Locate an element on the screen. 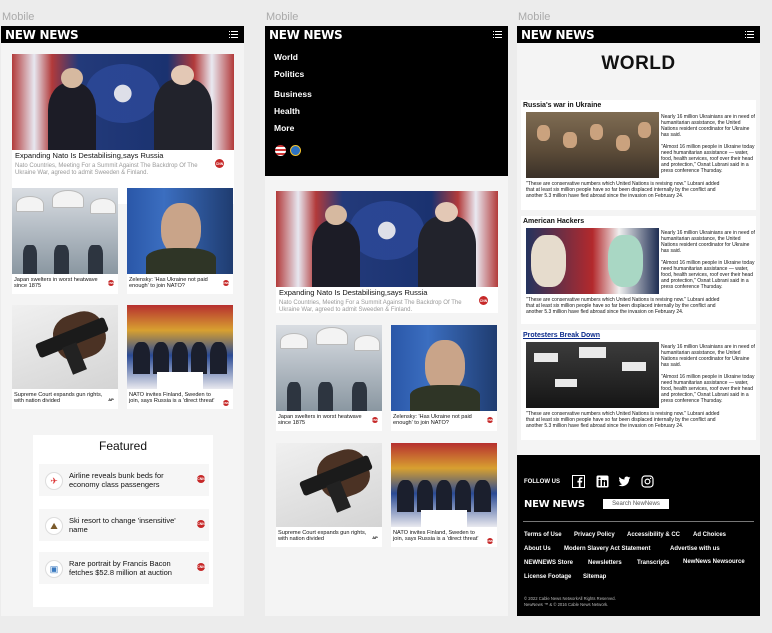 Image resolution: width=772 pixels, height=633 pixels. footer-link: Privacy Policy is located at coordinates (594, 535).